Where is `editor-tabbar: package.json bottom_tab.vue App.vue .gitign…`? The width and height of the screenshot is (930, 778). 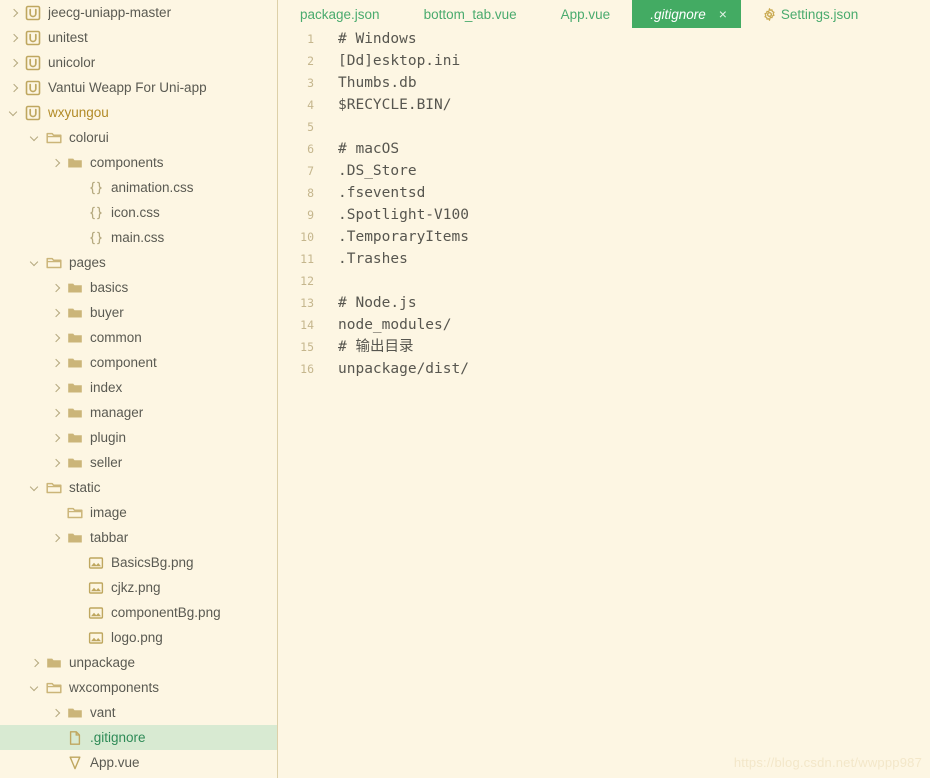
editor-tabbar: package.json bottom_tab.vue App.vue .gitign… is located at coordinates (604, 14).